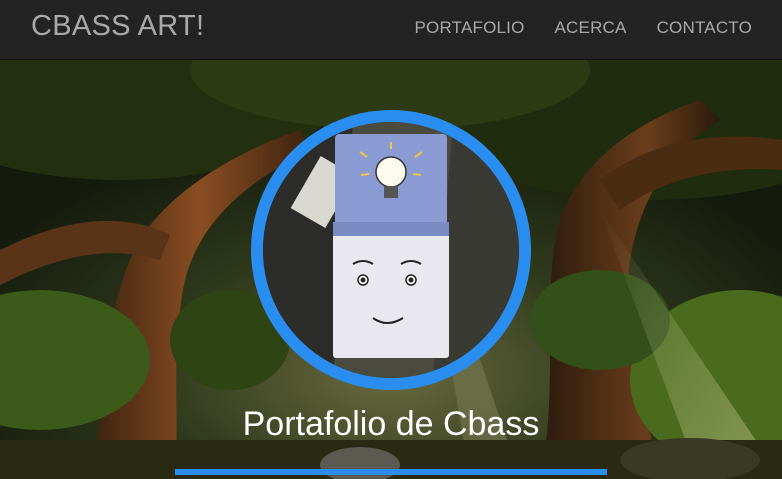  I want to click on nav-link-portafolio: PORTAFOLIO, so click(470, 28).